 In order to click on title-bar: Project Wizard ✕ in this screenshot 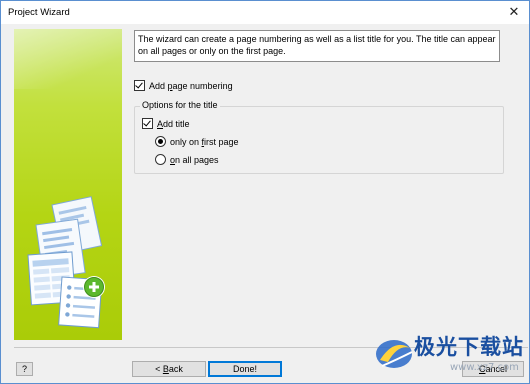, I will do `click(265, 12)`.